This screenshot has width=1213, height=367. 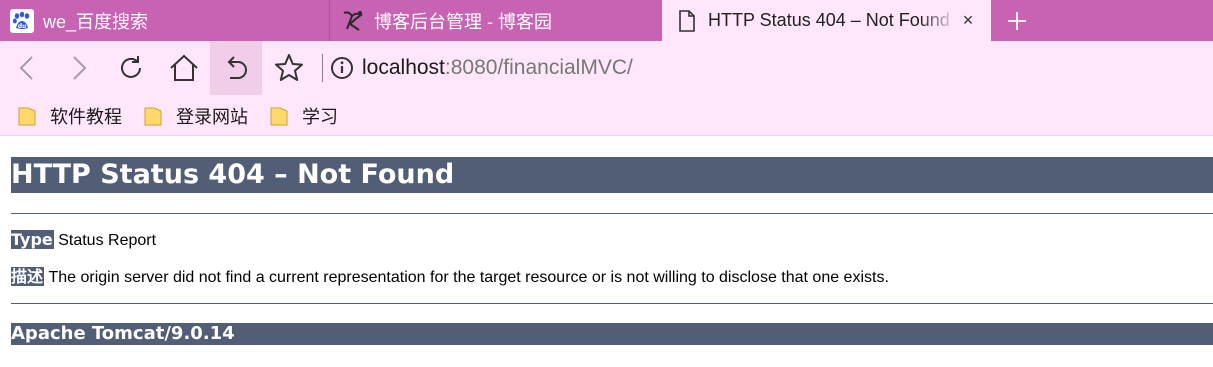 I want to click on site-info-icon, so click(x=342, y=68).